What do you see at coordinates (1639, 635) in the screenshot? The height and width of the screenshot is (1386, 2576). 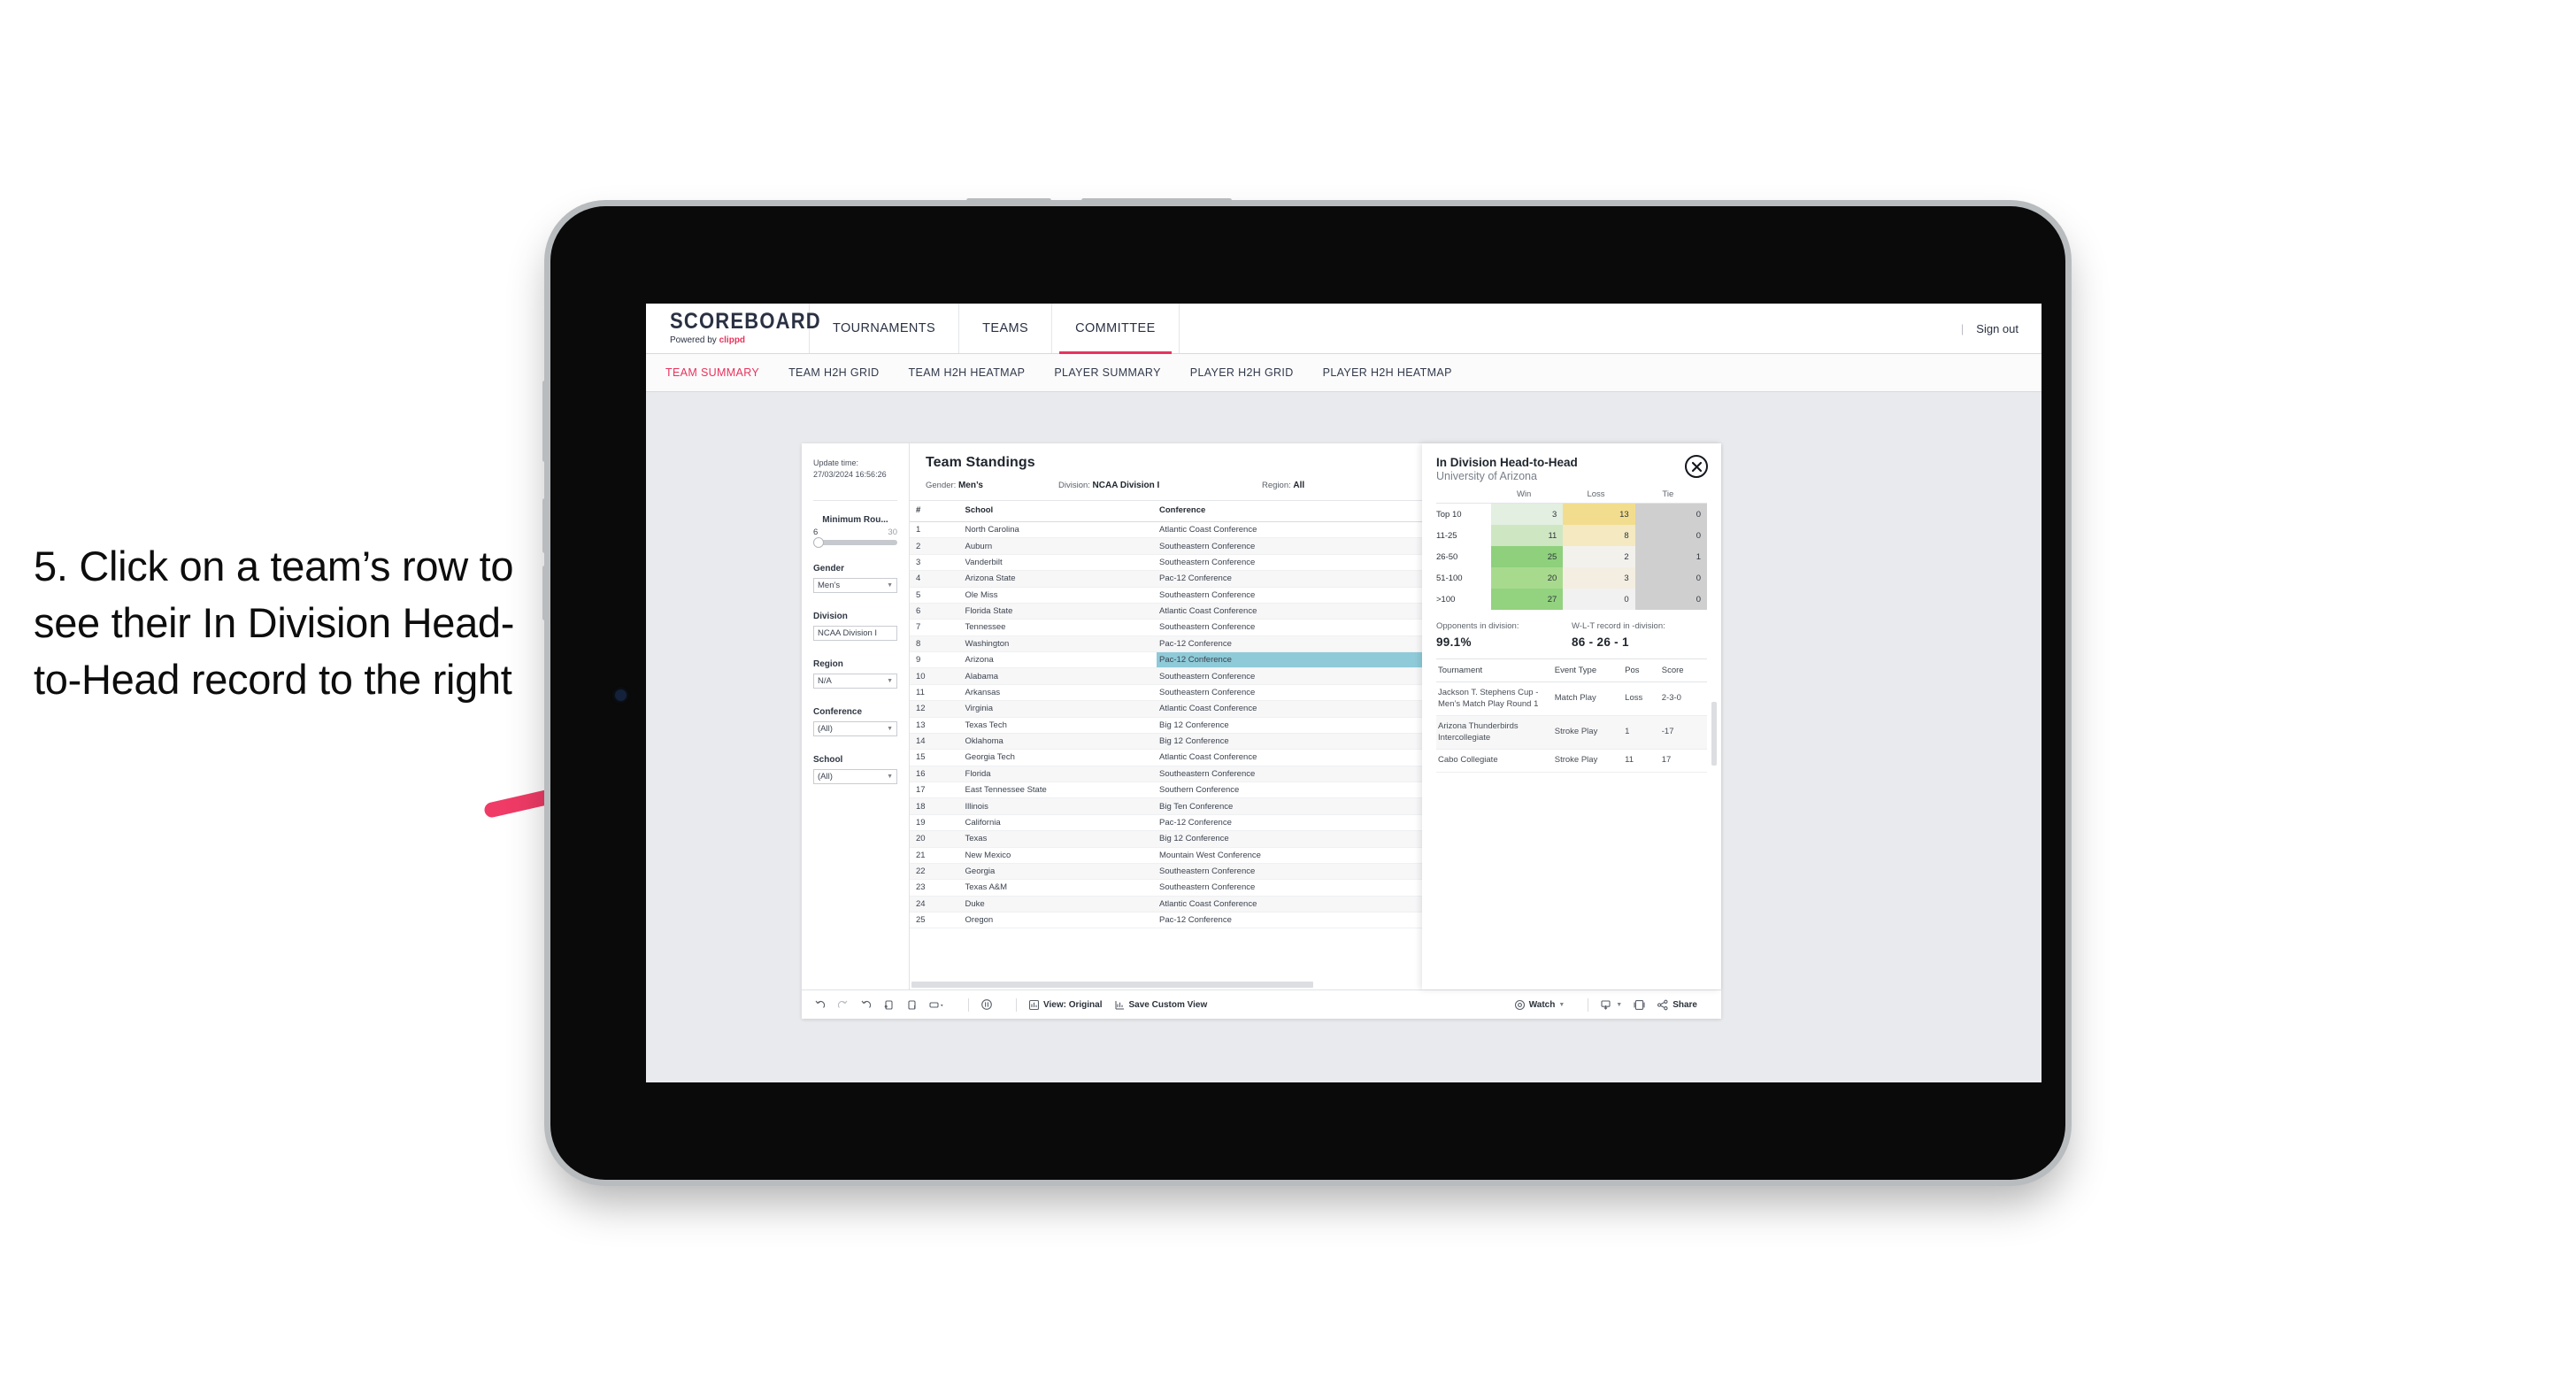 I see `wlt-record-stat: W-L-T record in -division: 86 - 26 - 1` at bounding box center [1639, 635].